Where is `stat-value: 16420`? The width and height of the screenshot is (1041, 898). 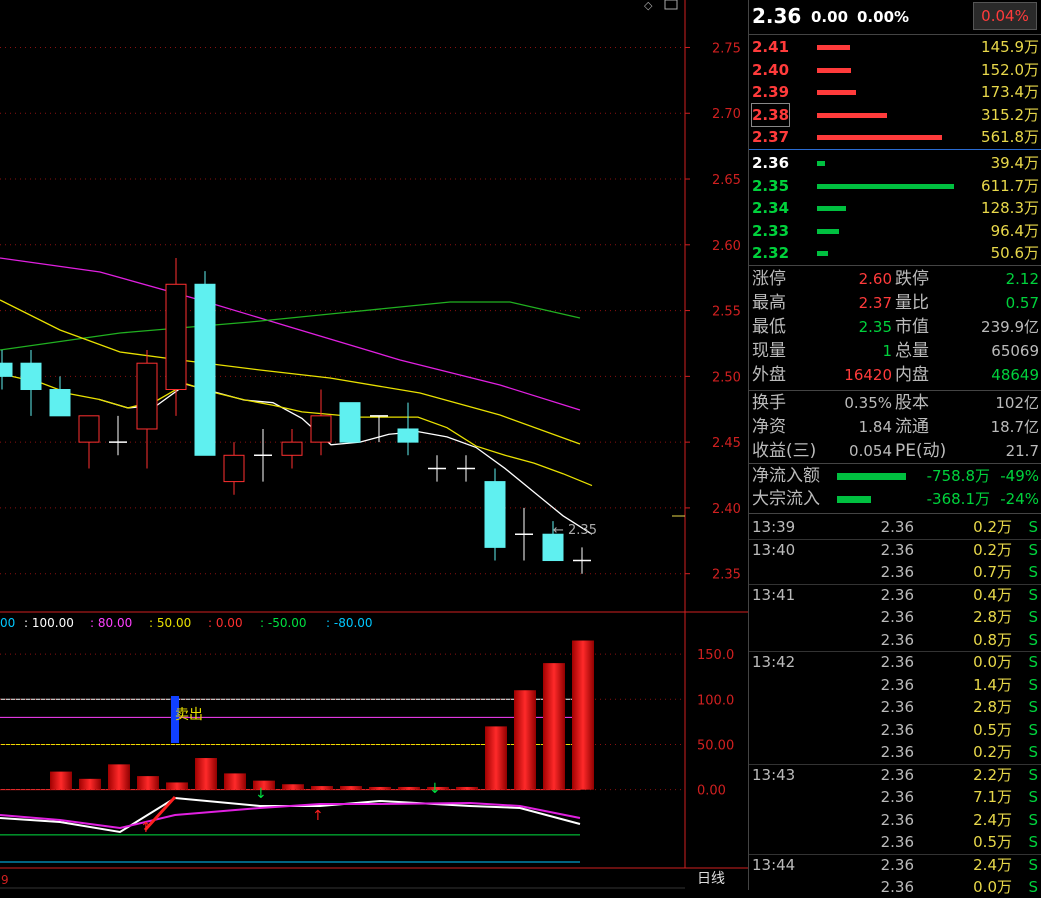 stat-value: 16420 is located at coordinates (868, 375).